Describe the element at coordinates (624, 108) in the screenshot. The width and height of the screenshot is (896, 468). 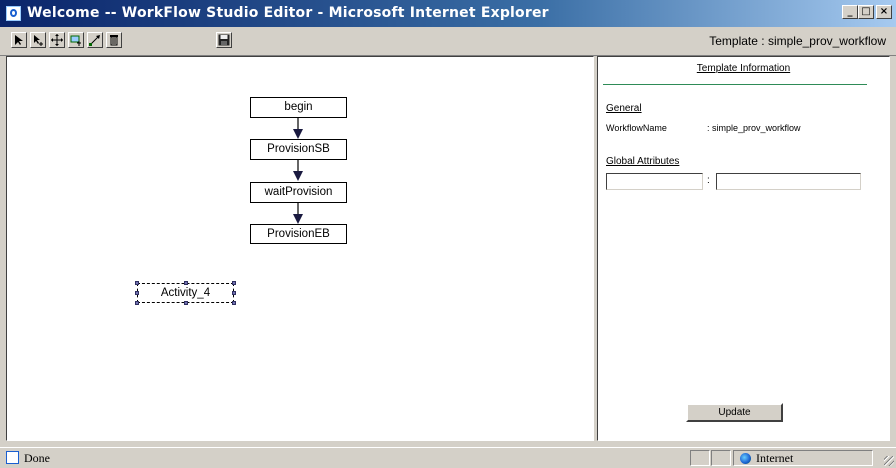
I see `general-section-heading: General` at that location.